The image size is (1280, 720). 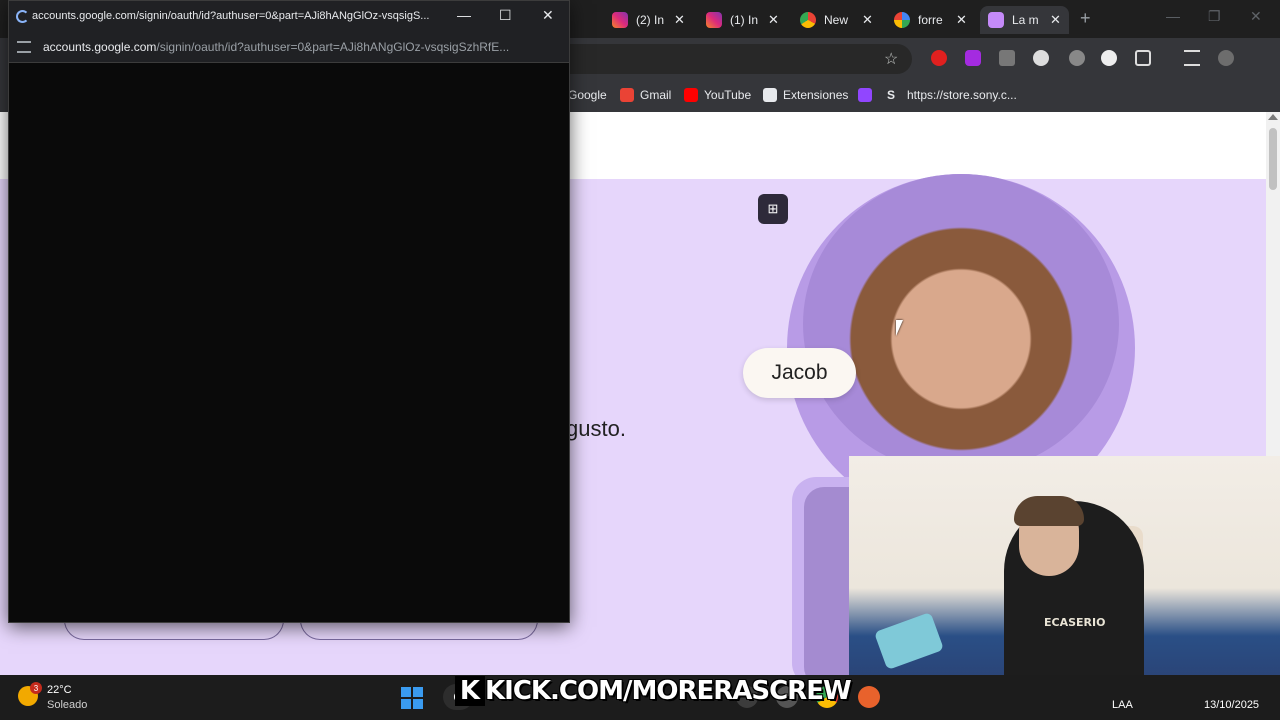 What do you see at coordinates (67, 705) in the screenshot?
I see `weather-description: Soleado` at bounding box center [67, 705].